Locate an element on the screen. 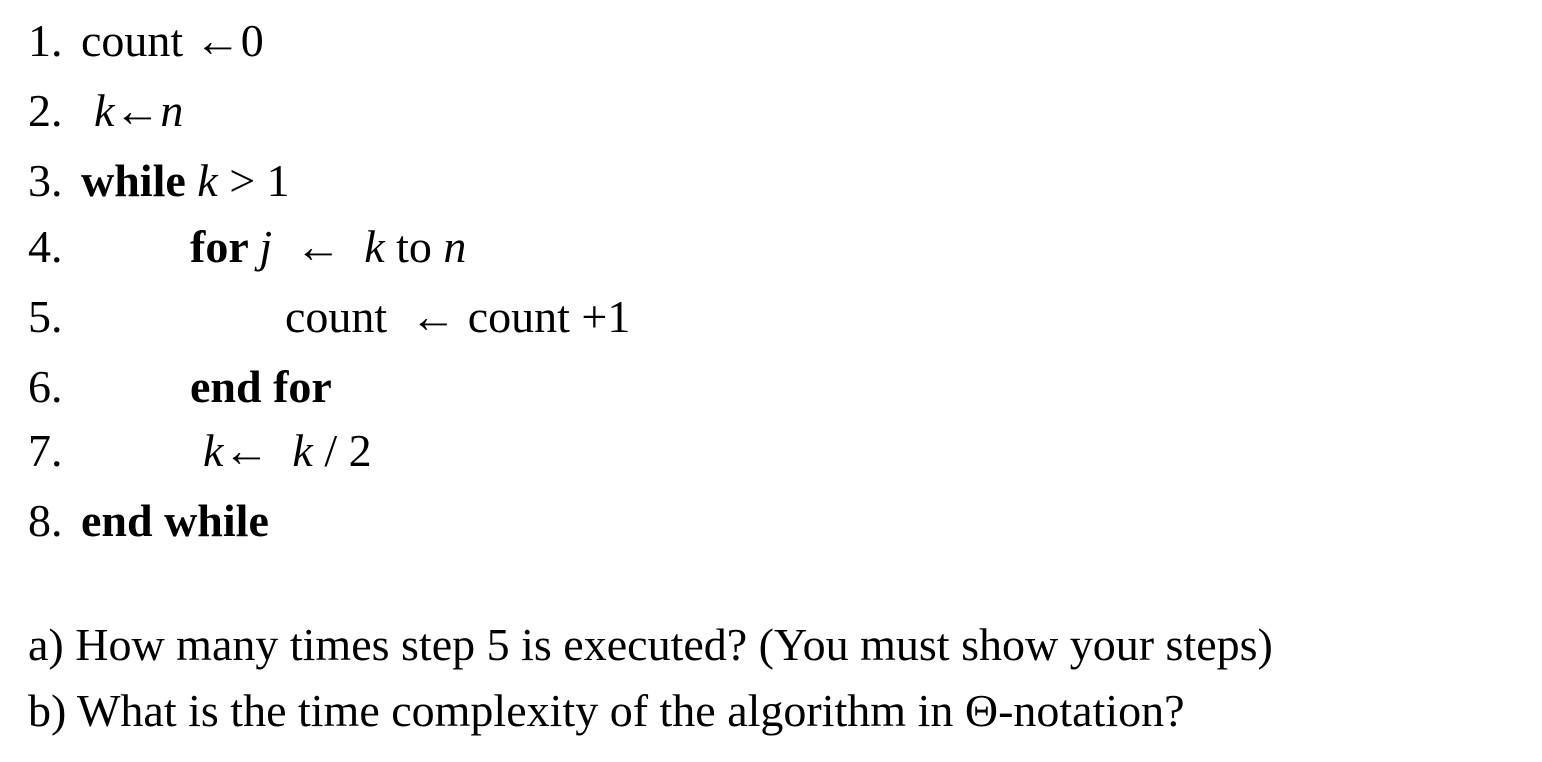 The height and width of the screenshot is (762, 1542). line-code: k←n is located at coordinates (138, 111).